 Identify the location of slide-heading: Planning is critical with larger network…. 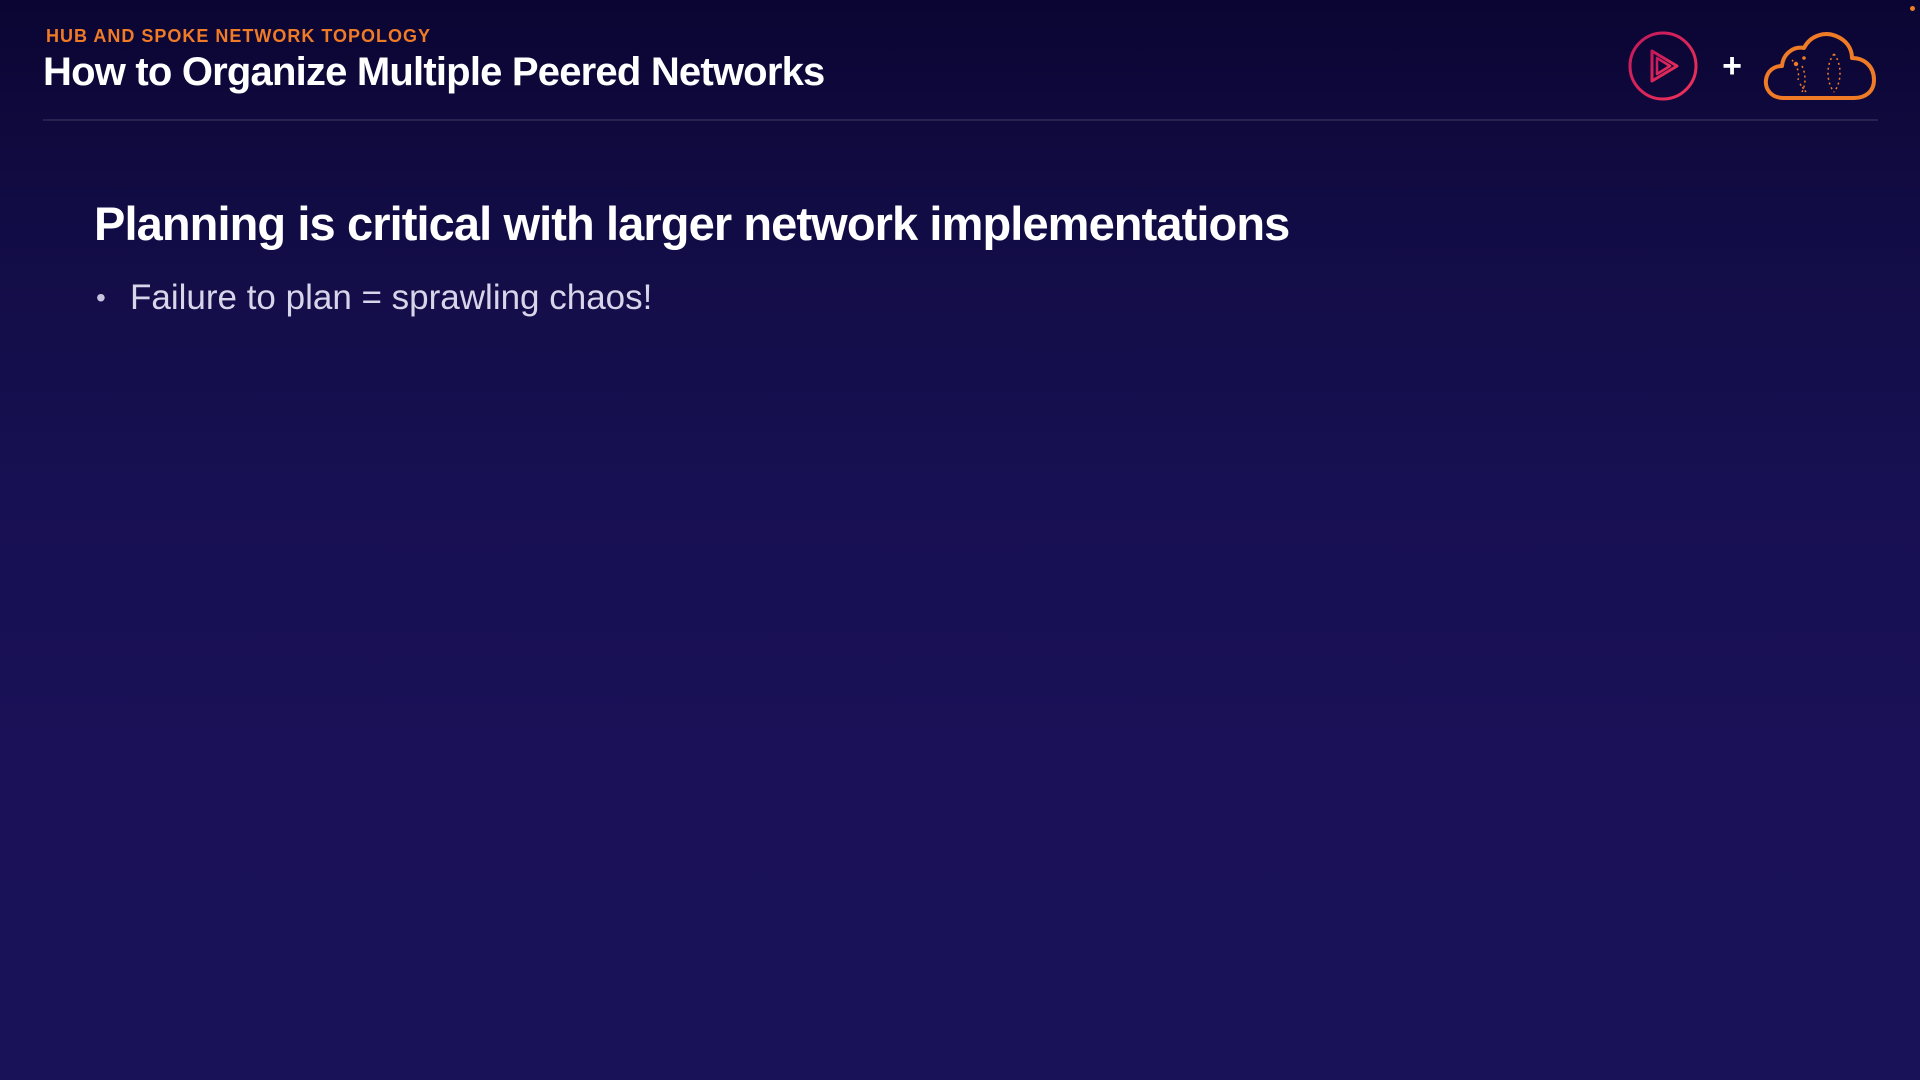
(692, 223).